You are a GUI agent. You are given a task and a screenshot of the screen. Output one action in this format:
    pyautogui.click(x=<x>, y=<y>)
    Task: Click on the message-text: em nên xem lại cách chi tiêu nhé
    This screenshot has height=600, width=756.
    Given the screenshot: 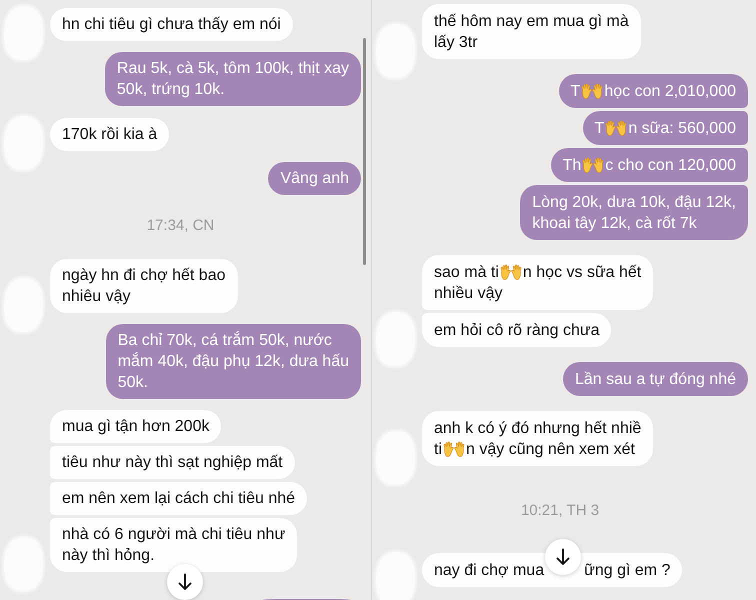 What is the action you would take?
    pyautogui.click(x=179, y=498)
    